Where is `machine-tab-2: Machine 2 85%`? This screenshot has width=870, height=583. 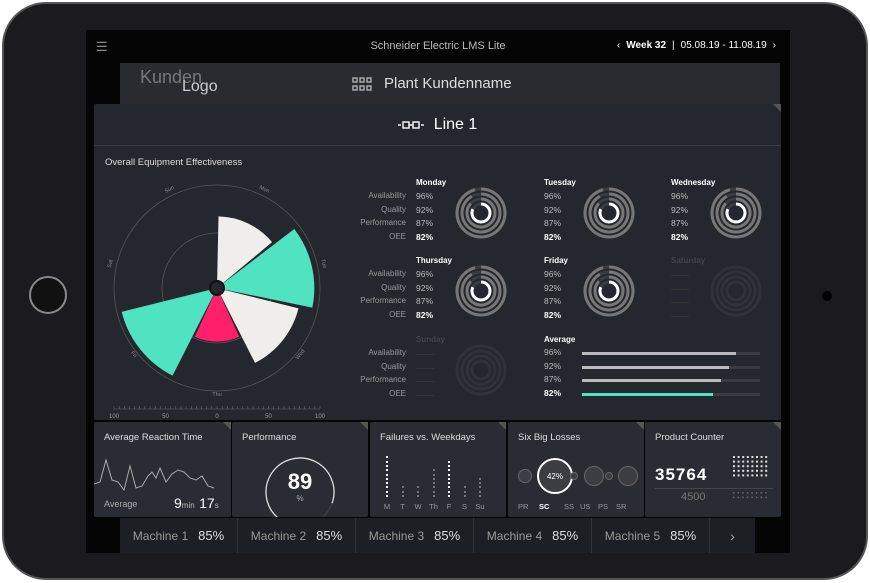 machine-tab-2: Machine 2 85% is located at coordinates (297, 535).